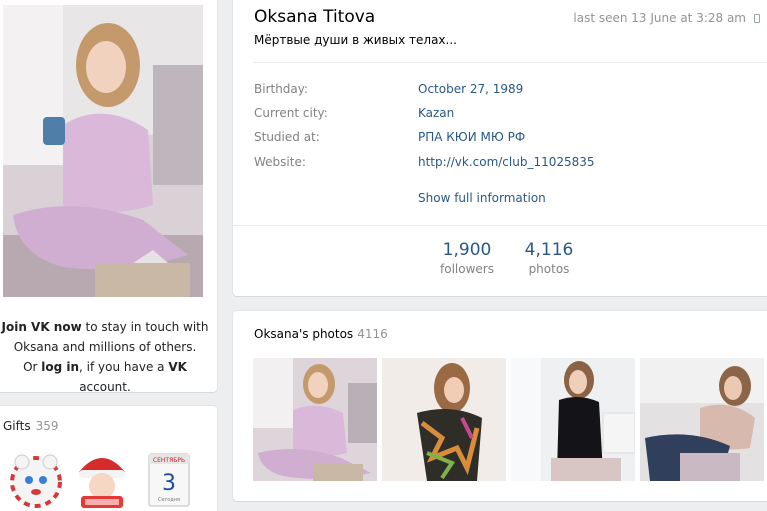 The height and width of the screenshot is (511, 767). I want to click on info-label: Birthday:, so click(281, 89).